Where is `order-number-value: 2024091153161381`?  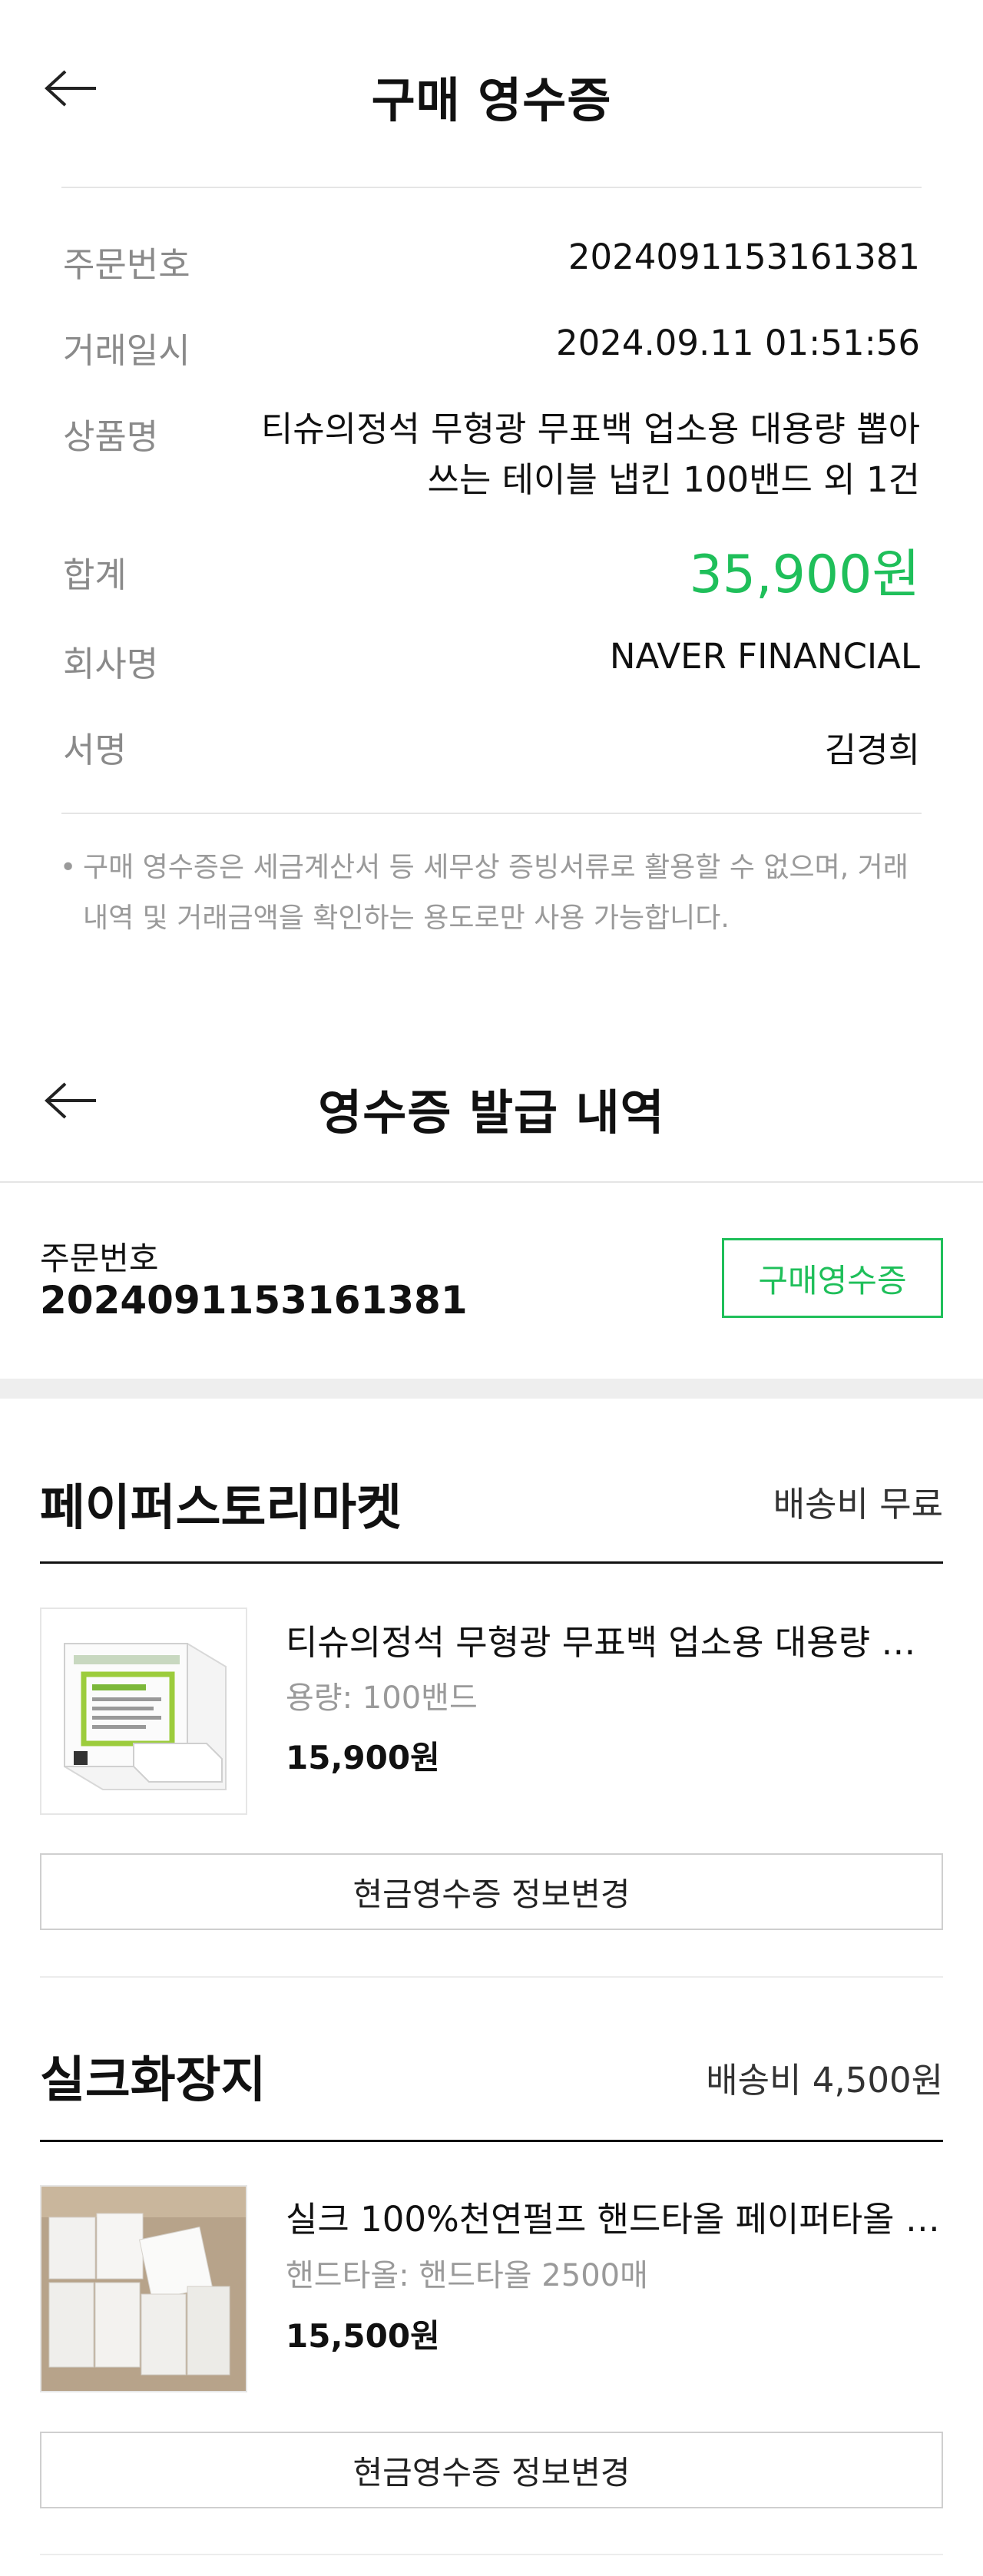
order-number-value: 2024091153161381 is located at coordinates (744, 257).